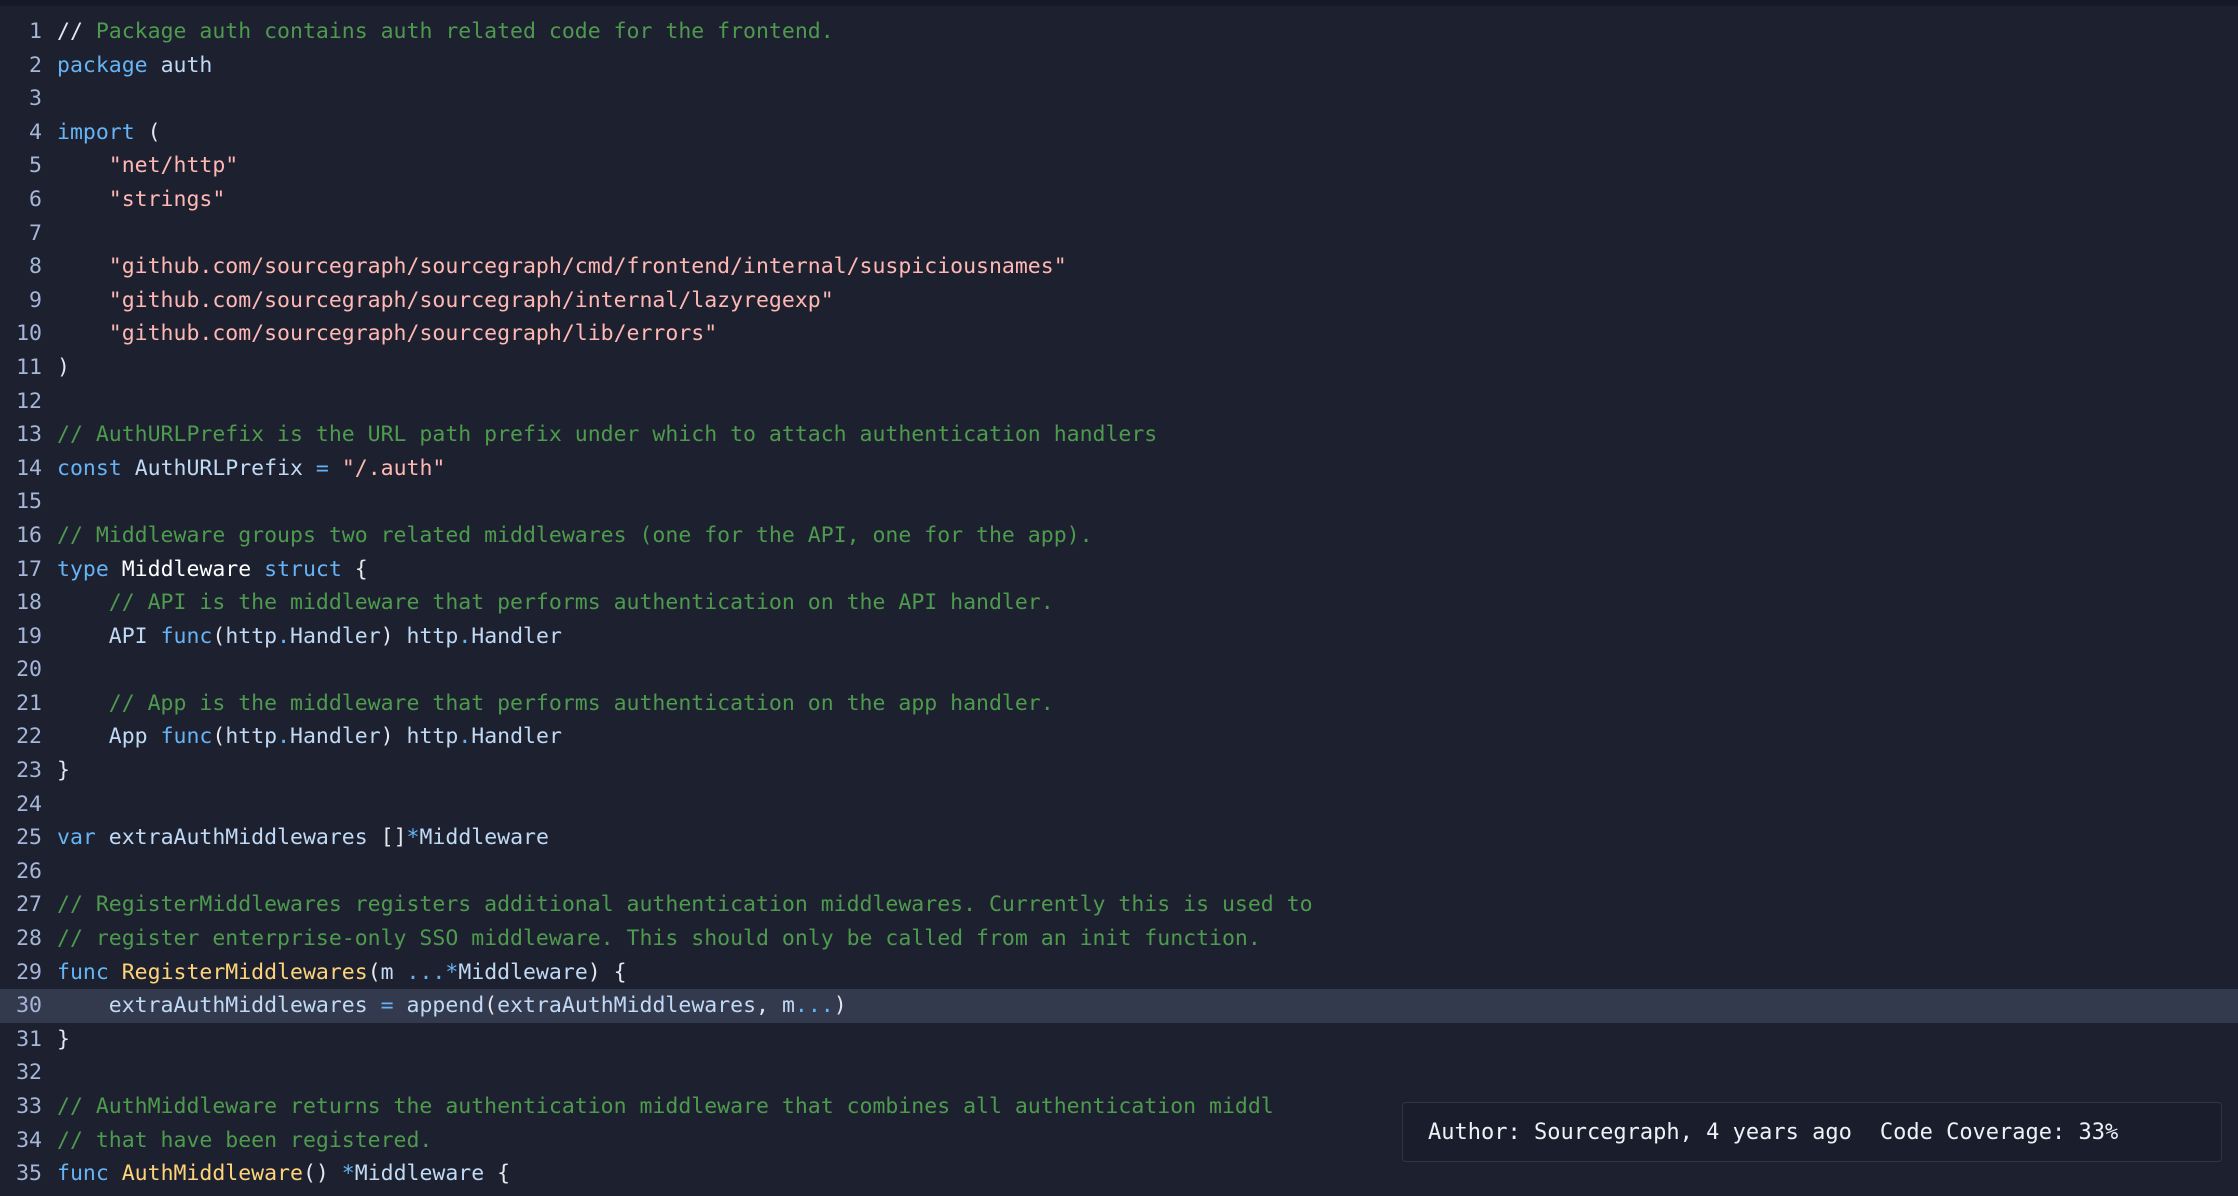 The height and width of the screenshot is (1196, 2238). Describe the element at coordinates (1119, 838) in the screenshot. I see `code-line: 25 var extraAuthMiddlewares []*Middleware` at that location.